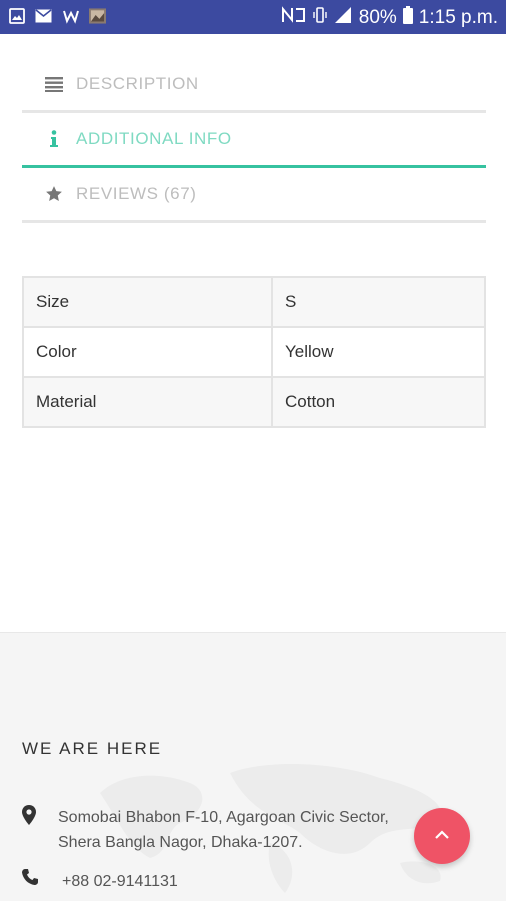 The height and width of the screenshot is (901, 506). I want to click on attribute-name: Color, so click(147, 352).